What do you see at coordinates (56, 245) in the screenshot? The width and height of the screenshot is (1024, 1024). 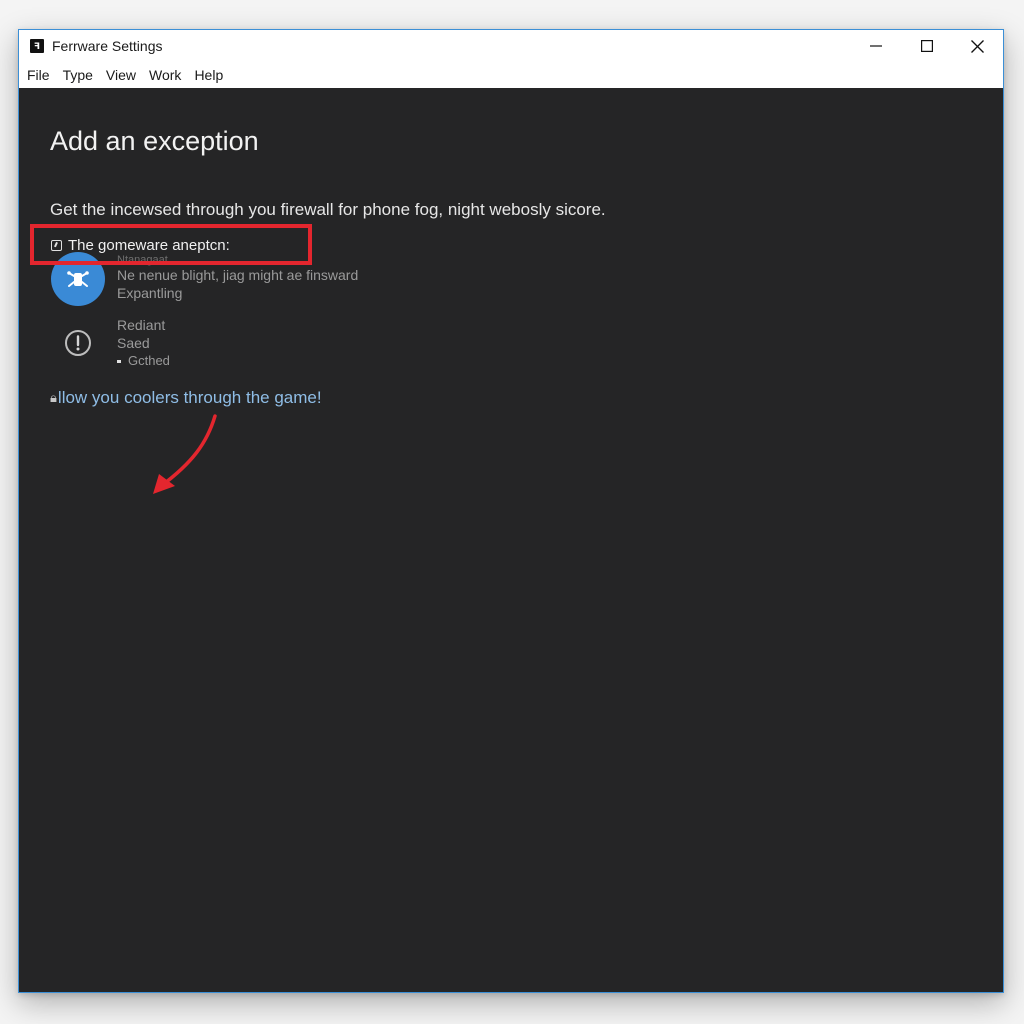 I see `checkbox-icon` at bounding box center [56, 245].